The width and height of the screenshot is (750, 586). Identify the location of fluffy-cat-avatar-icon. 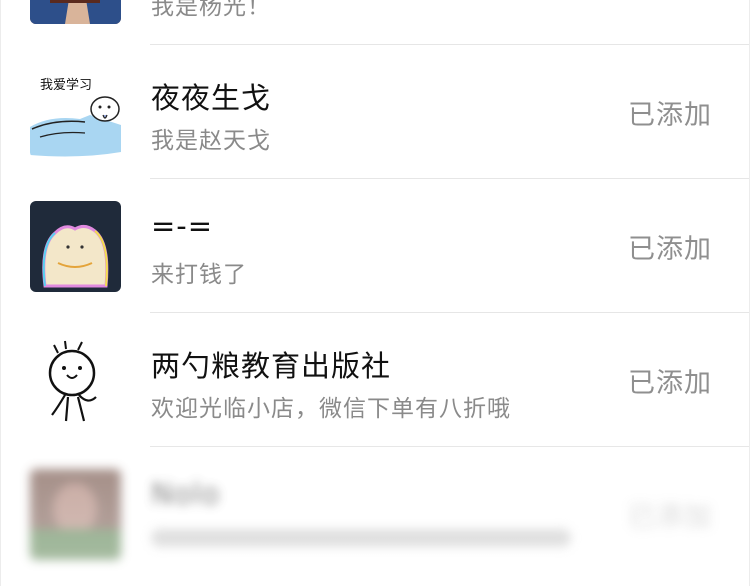
(75, 246).